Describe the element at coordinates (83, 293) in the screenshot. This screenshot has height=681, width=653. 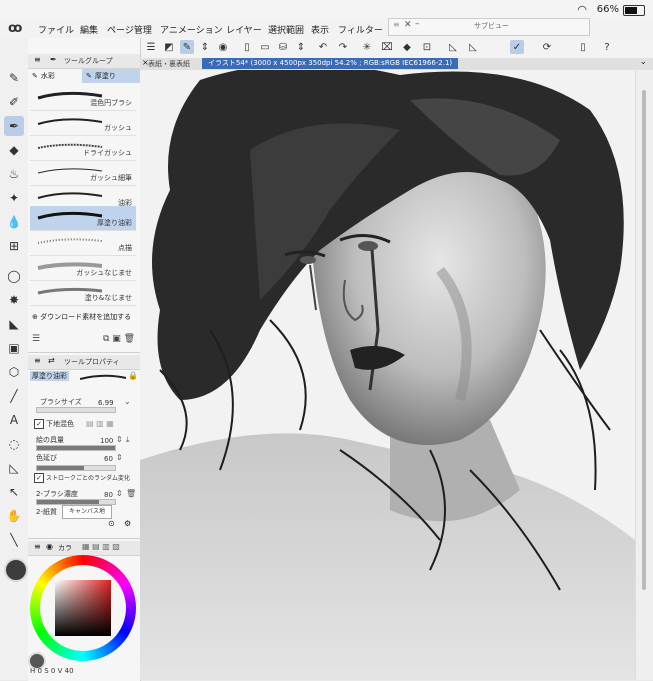
I see `brush-item: 塗り&なじませ` at that location.